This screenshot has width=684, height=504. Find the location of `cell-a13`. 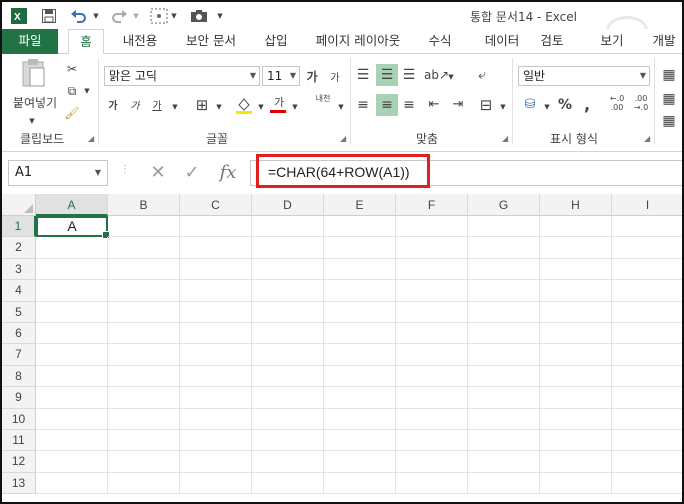

cell-a13 is located at coordinates (72, 483).